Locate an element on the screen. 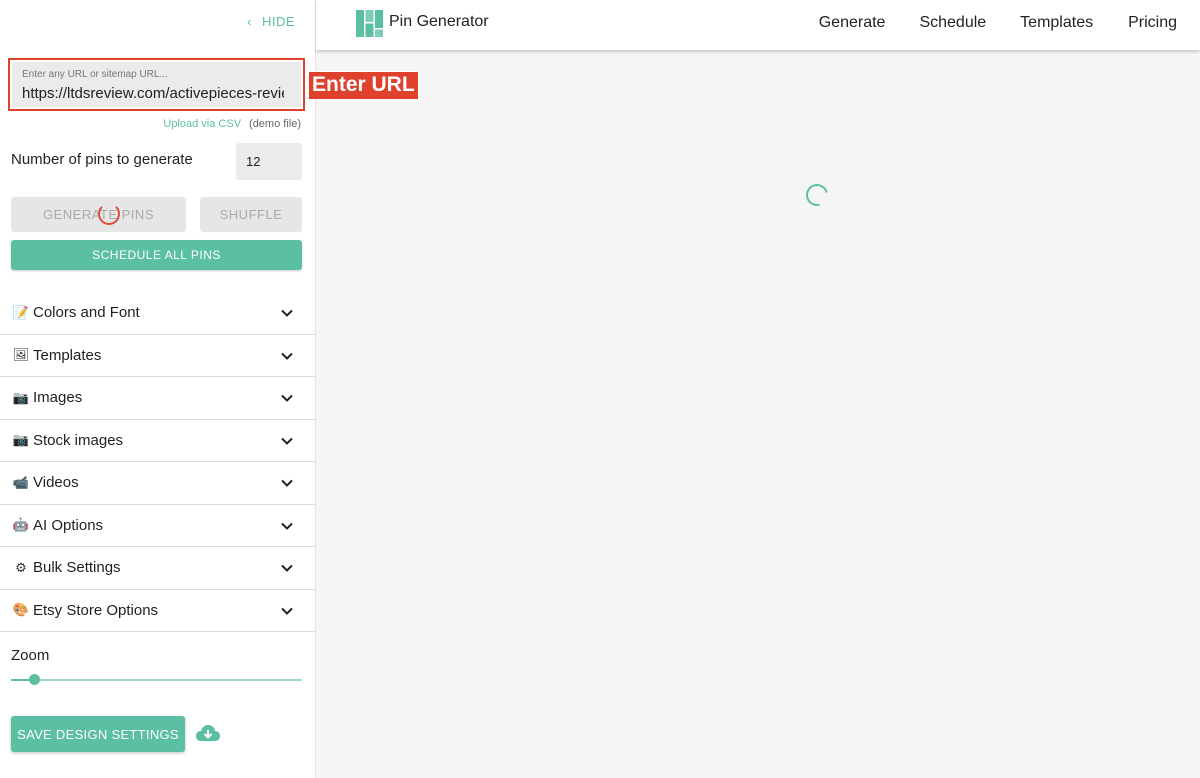 This screenshot has width=1200, height=778. palette-emoji: 🎨 is located at coordinates (21, 610).